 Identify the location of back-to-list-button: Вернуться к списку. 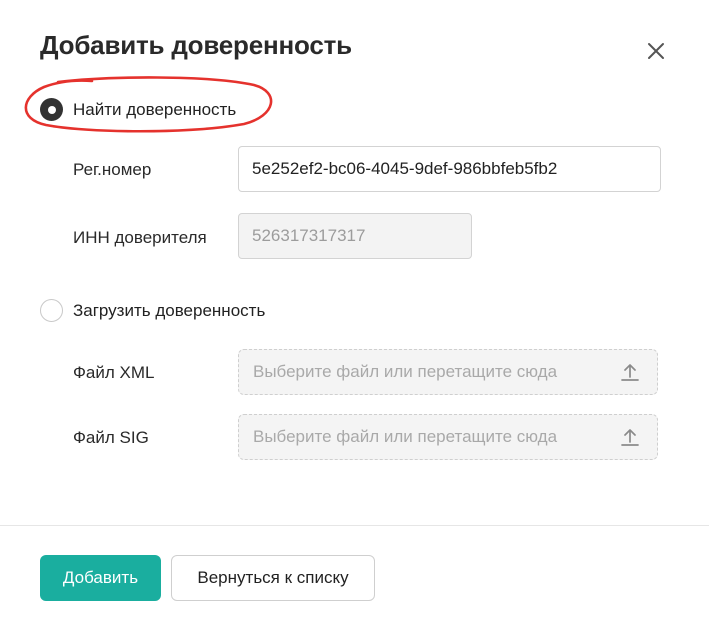
(273, 578).